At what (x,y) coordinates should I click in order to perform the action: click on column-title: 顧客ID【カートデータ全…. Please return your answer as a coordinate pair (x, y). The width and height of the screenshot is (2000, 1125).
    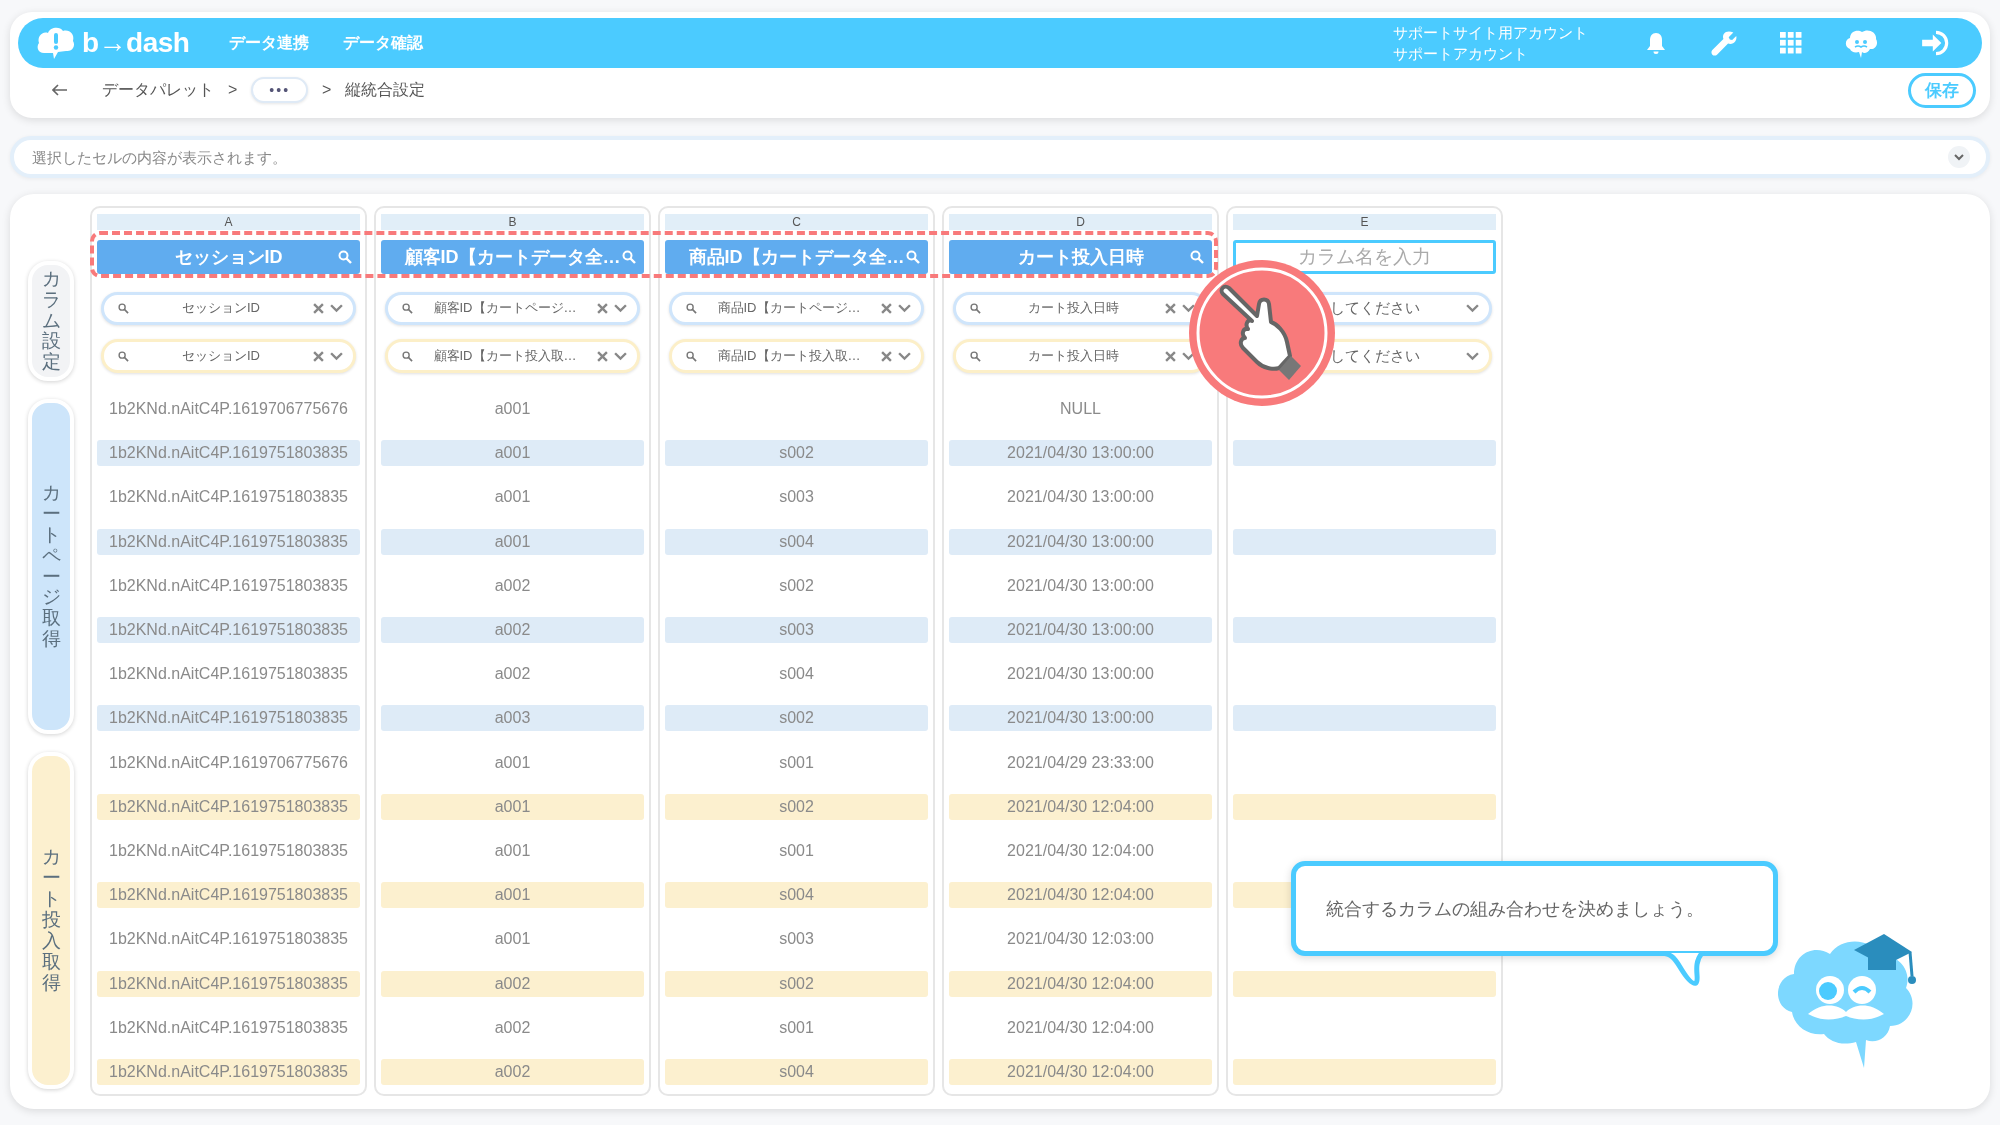
    Looking at the image, I should click on (512, 257).